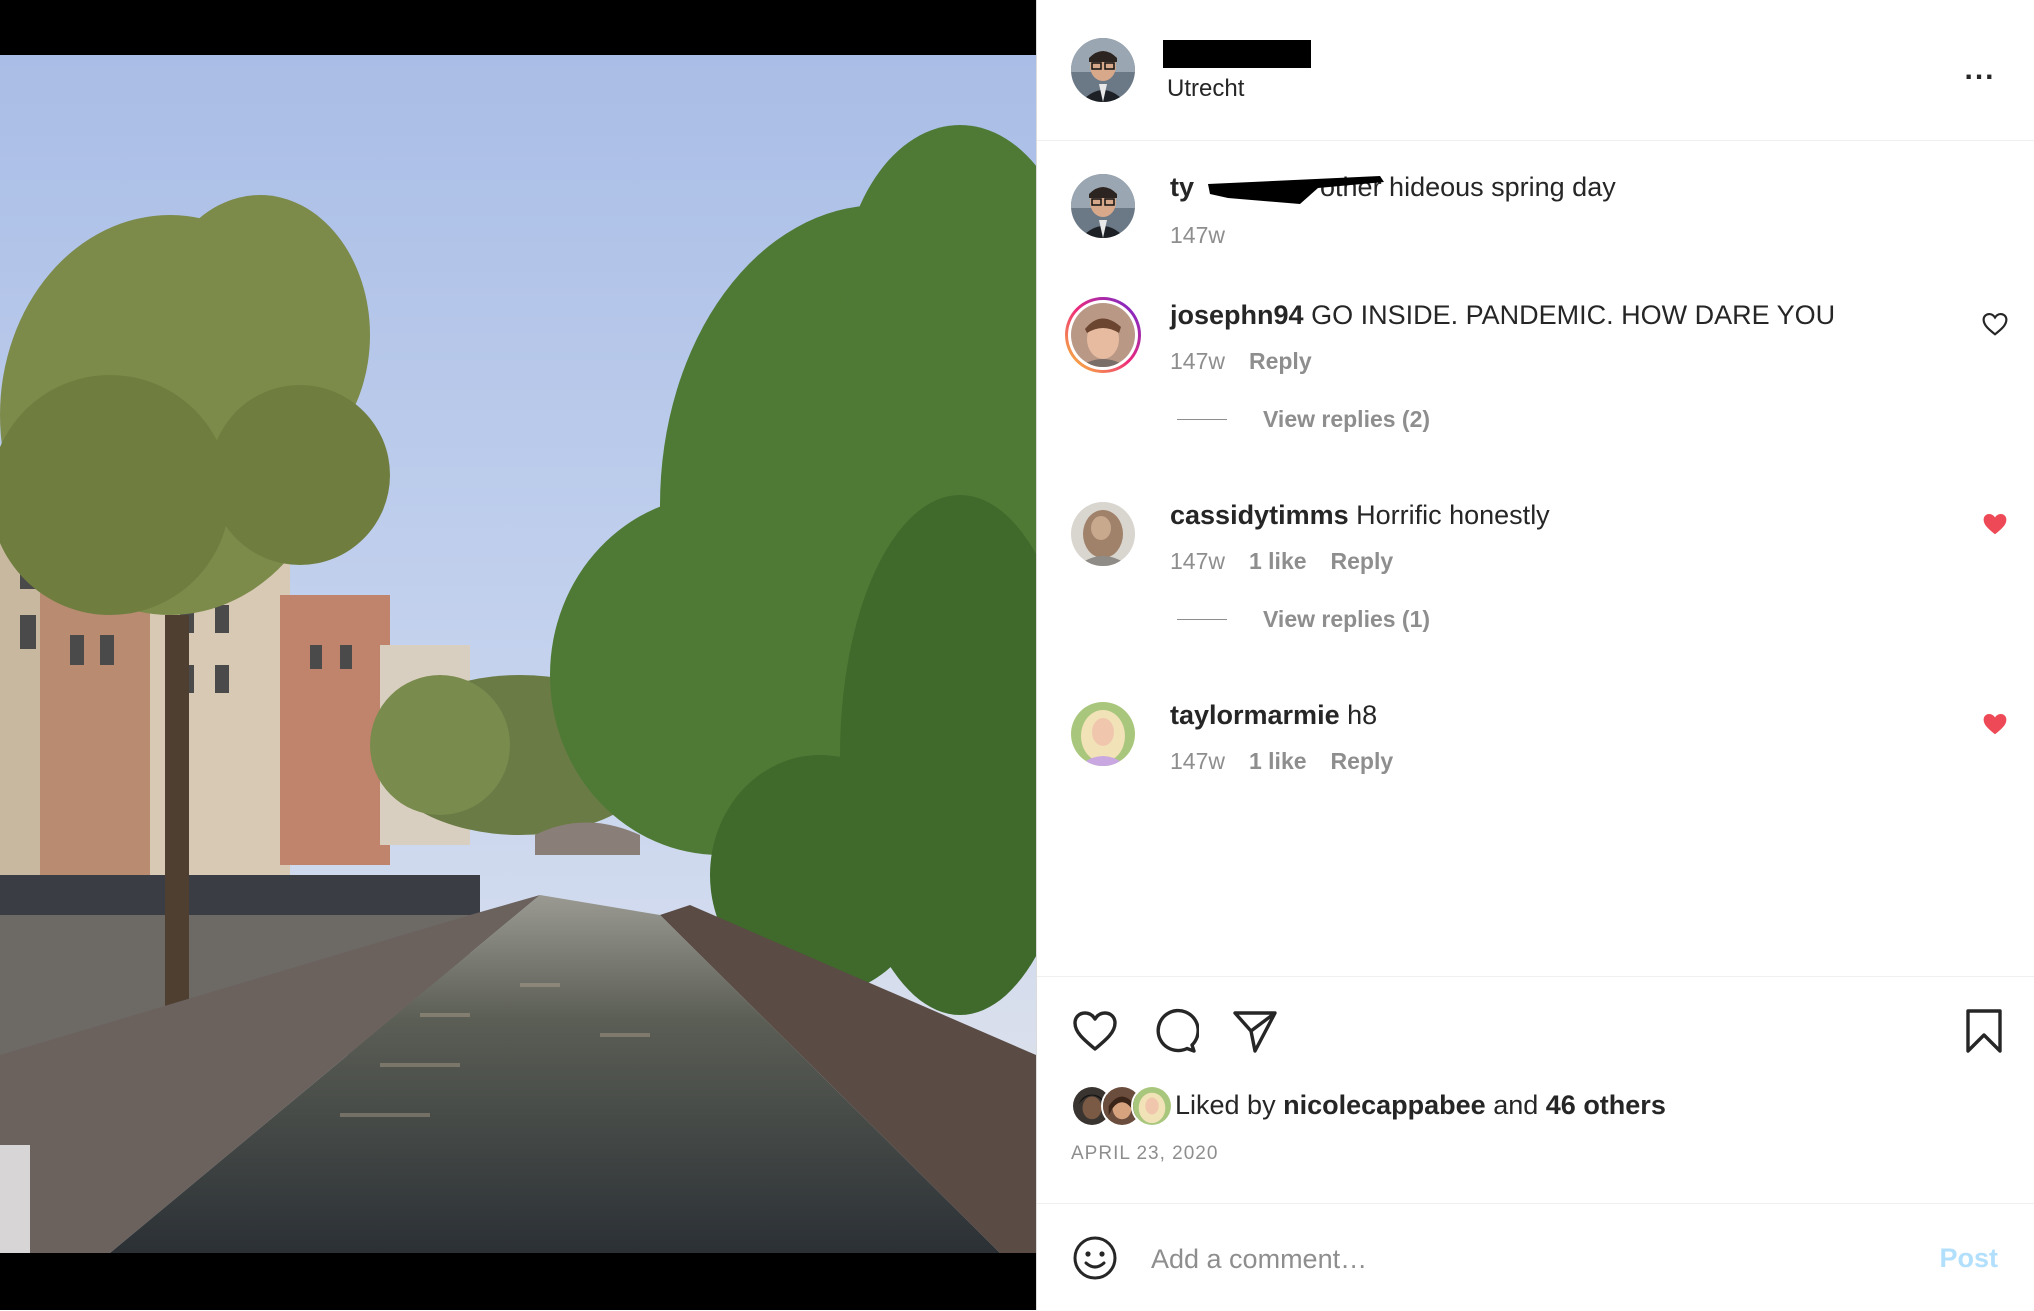 The width and height of the screenshot is (2034, 1311). I want to click on comment-icon, so click(1175, 1031).